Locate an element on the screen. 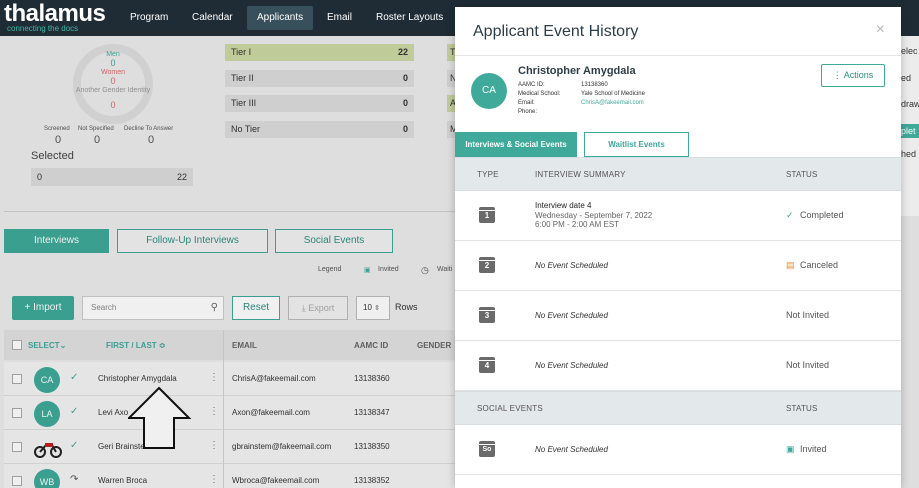 This screenshot has height=488, width=919. header-social-events: Social Events is located at coordinates (510, 408).